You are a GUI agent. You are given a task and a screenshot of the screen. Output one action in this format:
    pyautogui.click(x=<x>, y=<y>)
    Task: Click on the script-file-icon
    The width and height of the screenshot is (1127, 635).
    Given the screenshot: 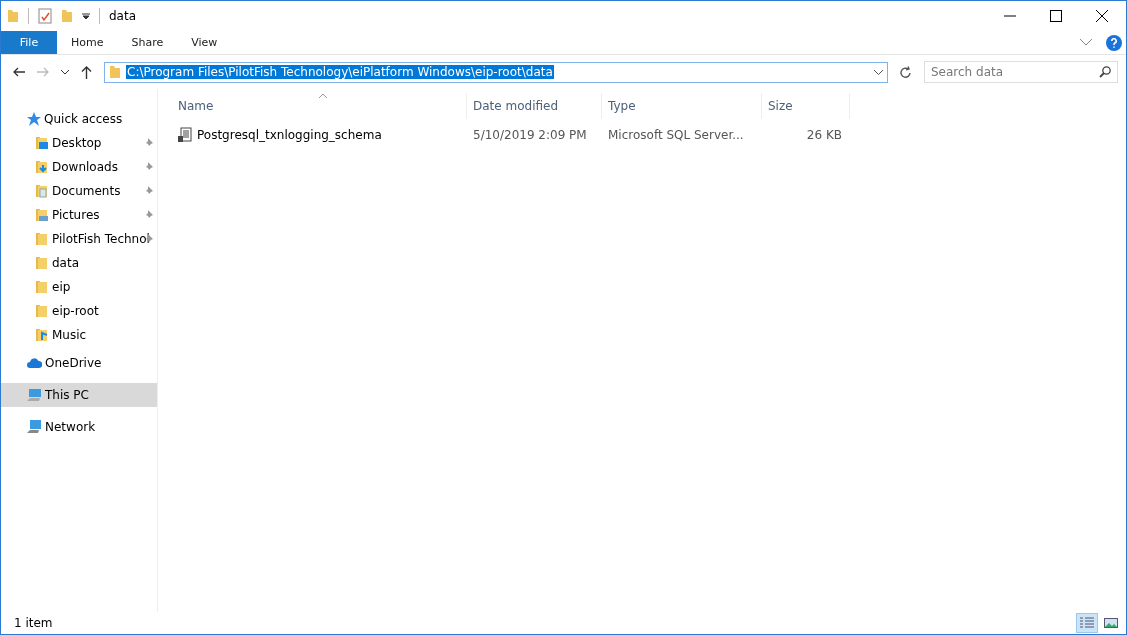 What is the action you would take?
    pyautogui.click(x=185, y=135)
    